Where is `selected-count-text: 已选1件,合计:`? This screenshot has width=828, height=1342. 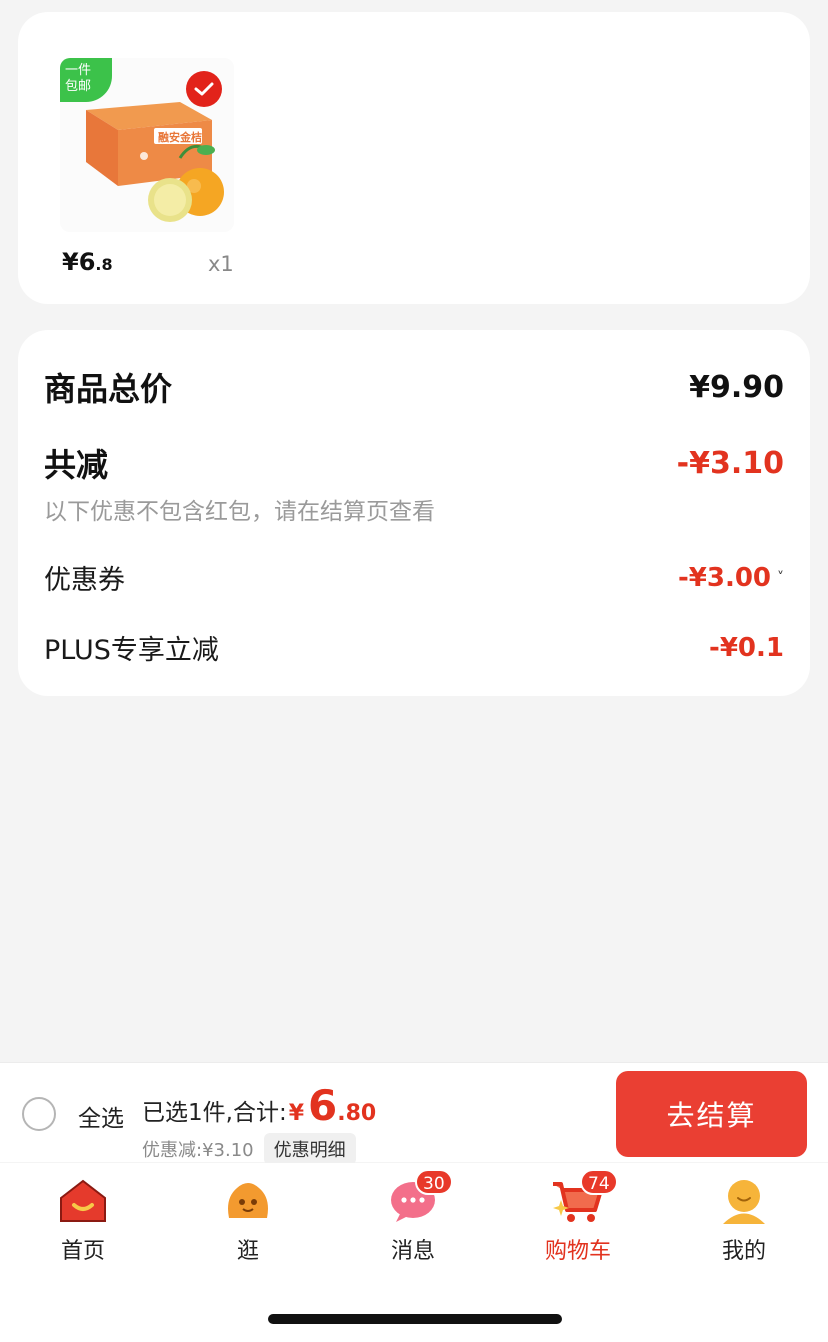
selected-count-text: 已选1件,合计: is located at coordinates (214, 1113).